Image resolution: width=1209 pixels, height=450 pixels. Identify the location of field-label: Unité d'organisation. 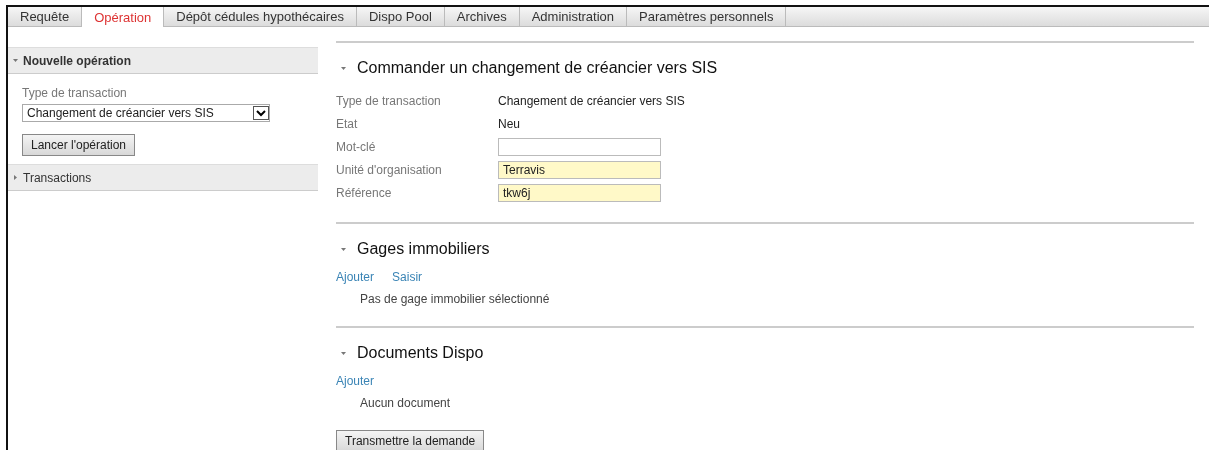
(389, 169).